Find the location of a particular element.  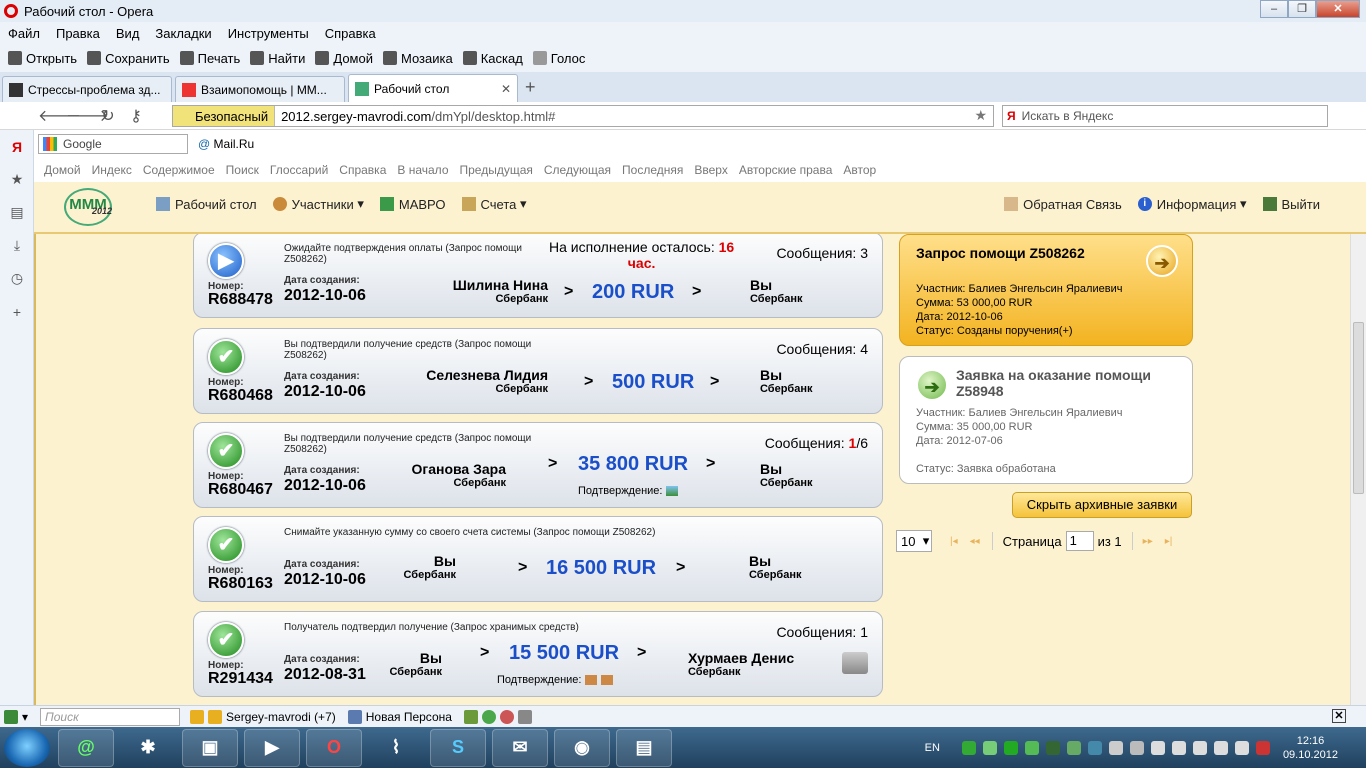

status-search-field: Поиск is located at coordinates (110, 716).